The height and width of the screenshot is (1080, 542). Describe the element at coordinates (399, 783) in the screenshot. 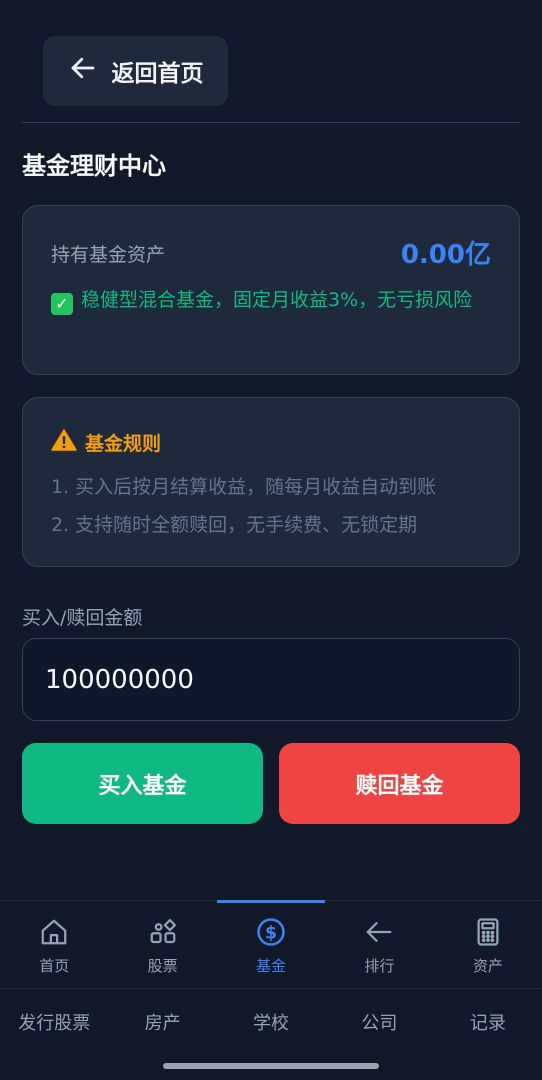

I see `redeem-fund-button: 赎回基金` at that location.